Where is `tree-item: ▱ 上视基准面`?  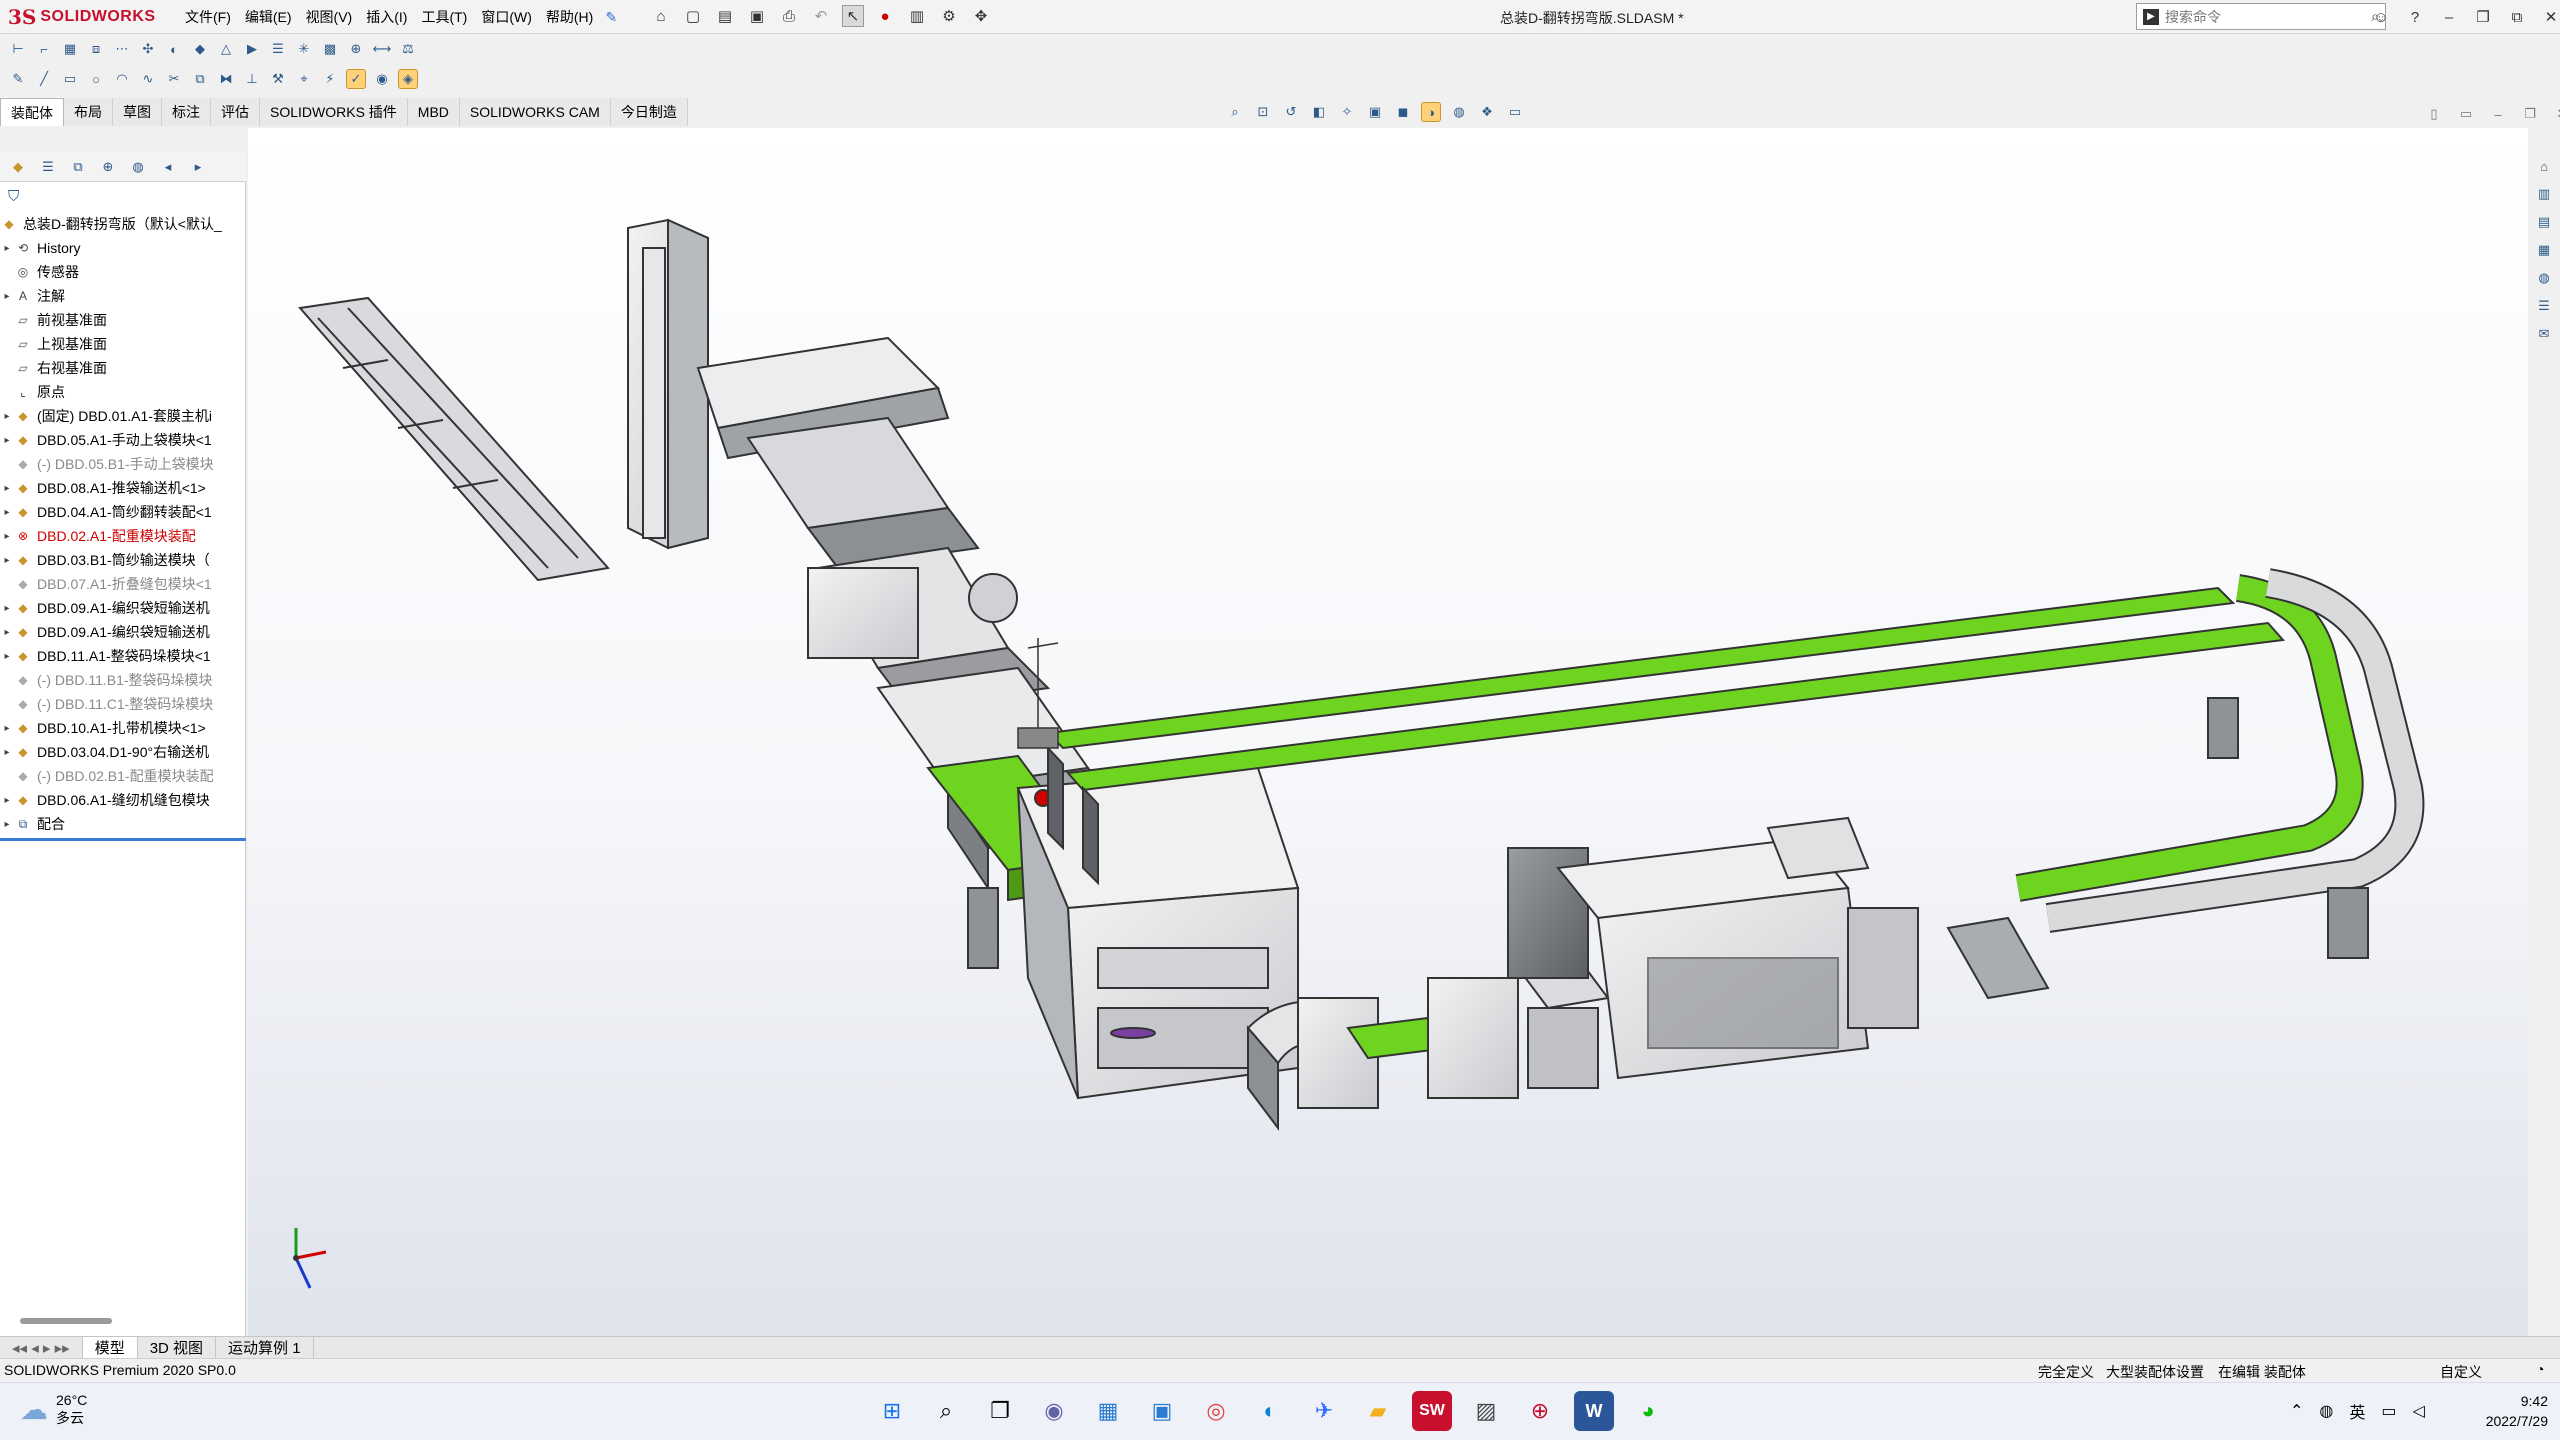 tree-item: ▱ 上视基准面 is located at coordinates (123, 344).